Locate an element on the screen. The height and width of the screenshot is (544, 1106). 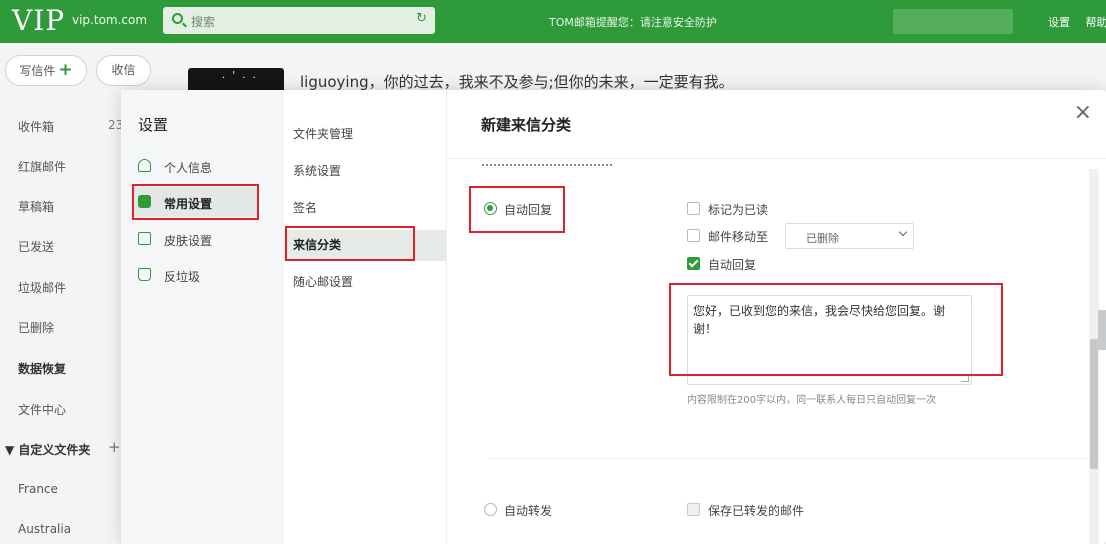
settings-secondary-nav: 文件夹管理 系统设置 签名 来信分类 随心邮设置 is located at coordinates (365, 317).